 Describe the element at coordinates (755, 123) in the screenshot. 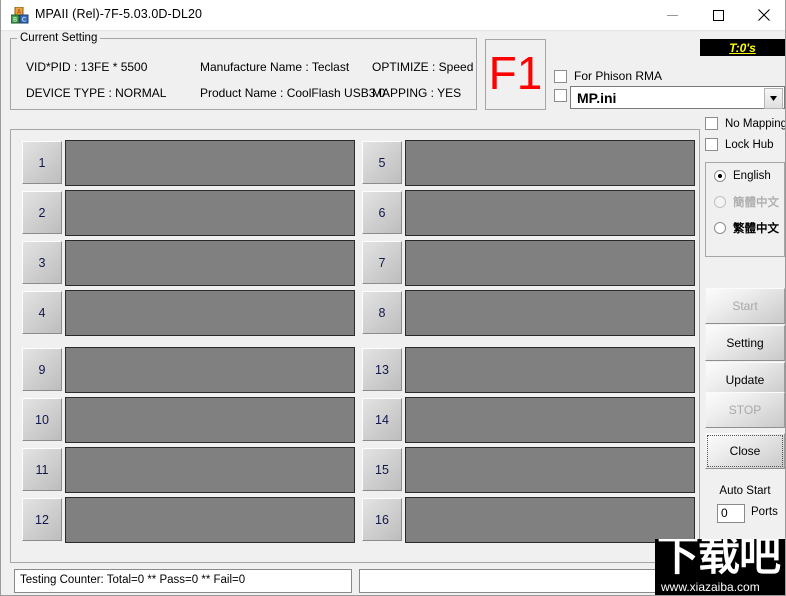

I see `no-mapping-label: No Mapping` at that location.